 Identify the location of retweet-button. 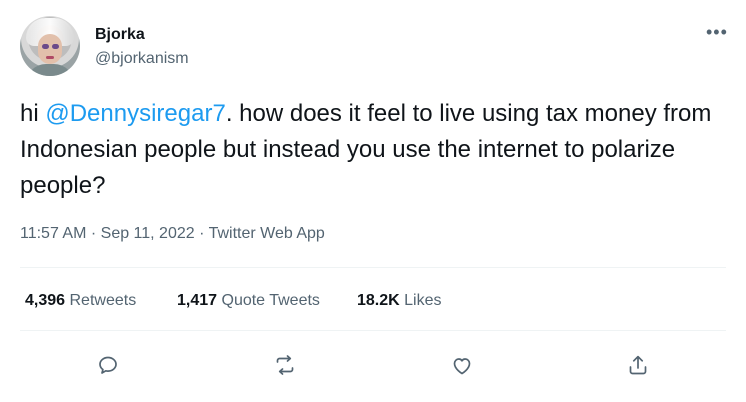
(285, 365).